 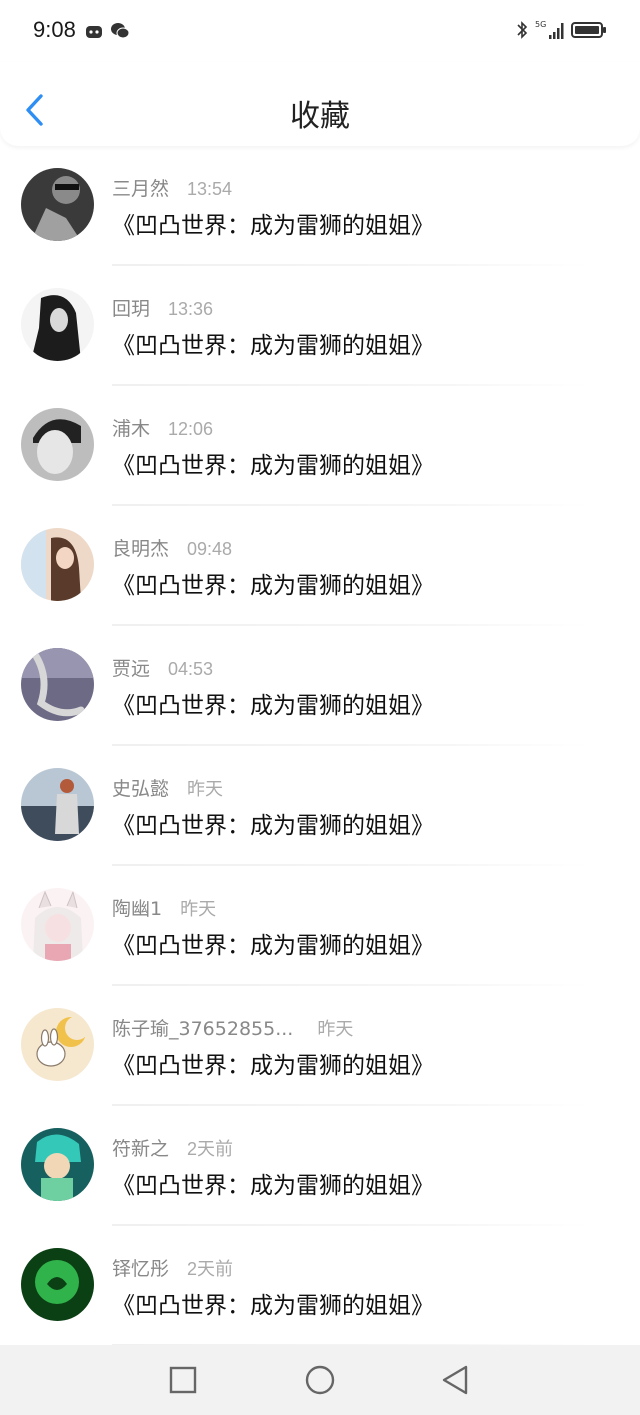 I want to click on list-item: 良明杰 09:48 《凹凸世界：成为雷狮的姐姐》, so click(x=320, y=566).